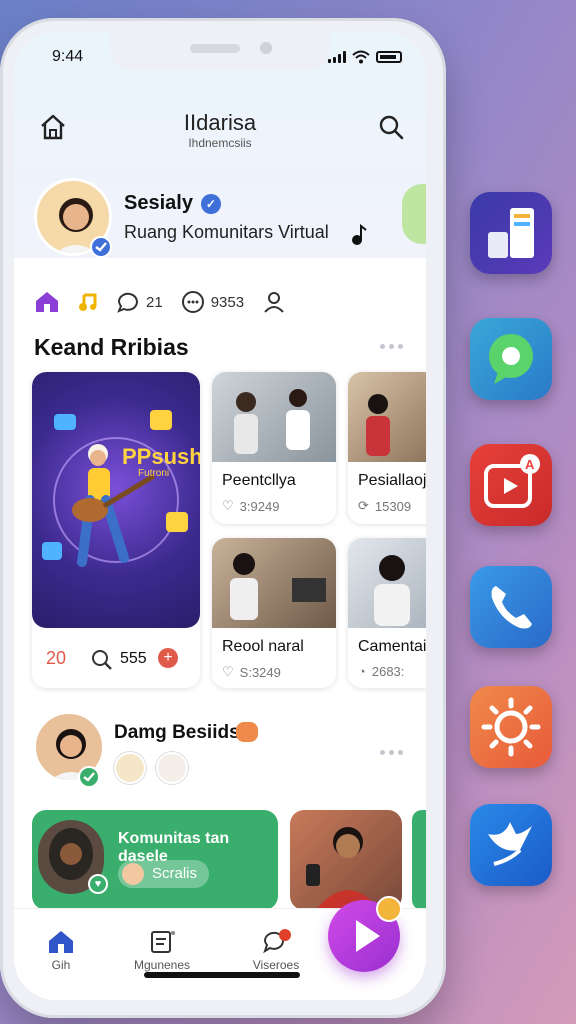 The width and height of the screenshot is (576, 1024). I want to click on grid-card-2-image, so click(387, 417).